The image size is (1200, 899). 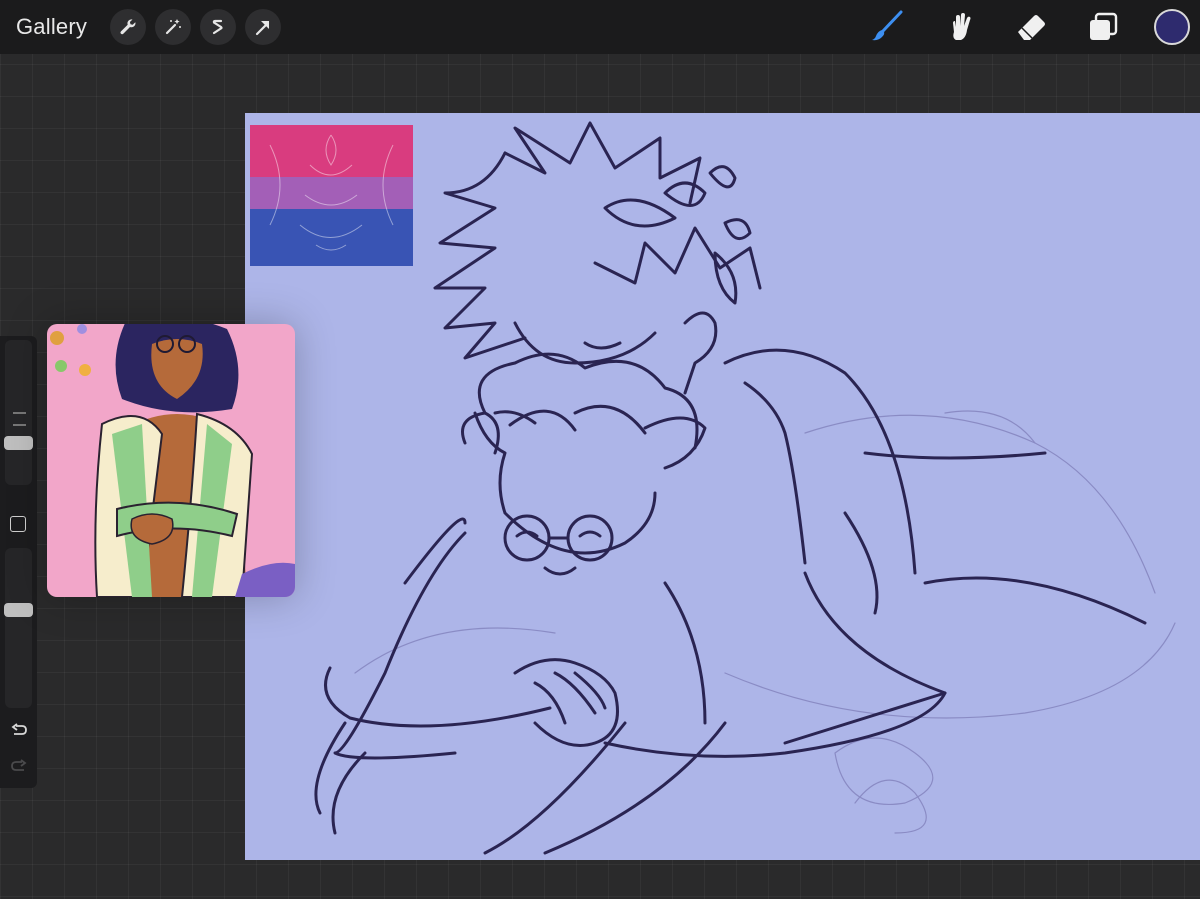 I want to click on layers-icon, so click(x=1104, y=26).